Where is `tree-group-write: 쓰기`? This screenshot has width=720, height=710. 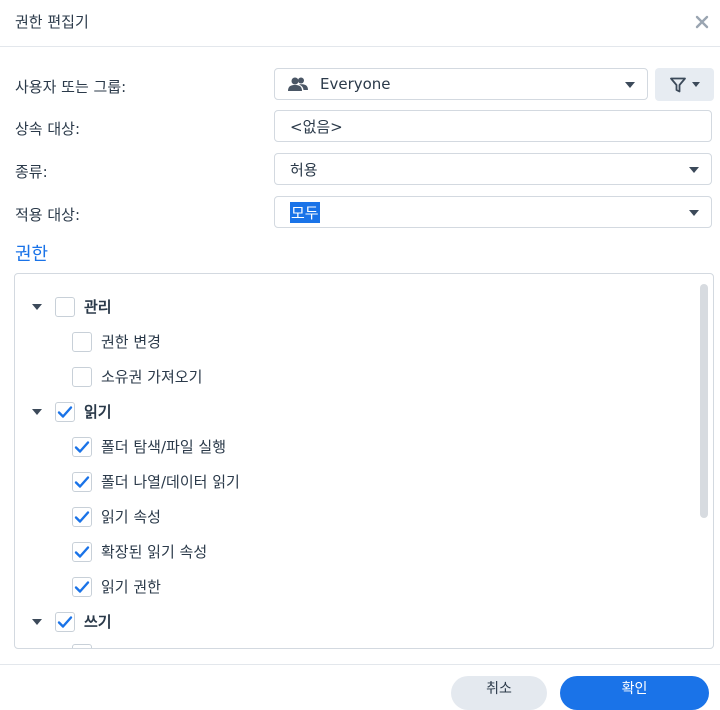 tree-group-write: 쓰기 is located at coordinates (72, 621).